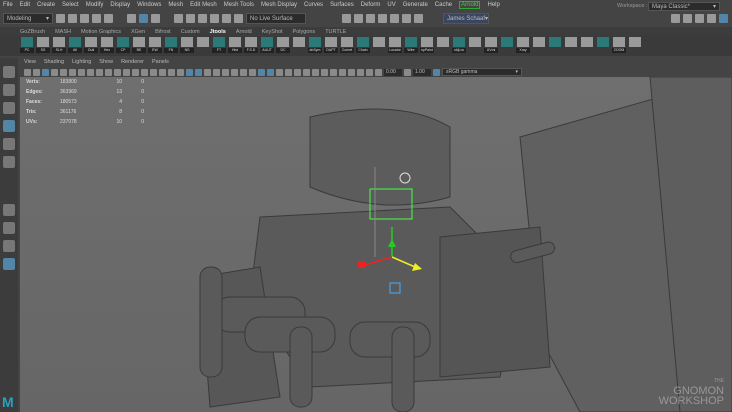  What do you see at coordinates (382, 18) in the screenshot?
I see `render-settings-icon` at bounding box center [382, 18].